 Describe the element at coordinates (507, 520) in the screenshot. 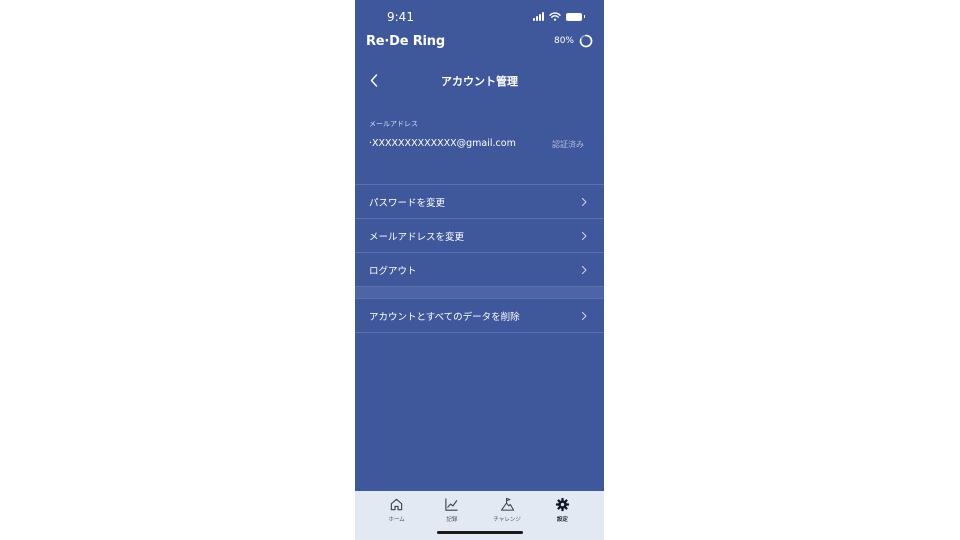

I see `tab-label: チャレンジ` at that location.